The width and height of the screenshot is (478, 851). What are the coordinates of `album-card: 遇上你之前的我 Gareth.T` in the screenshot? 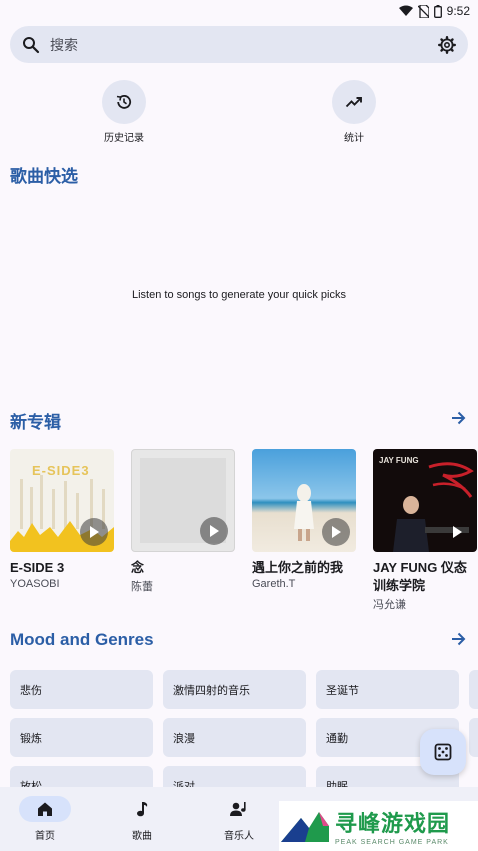 It's located at (304, 519).